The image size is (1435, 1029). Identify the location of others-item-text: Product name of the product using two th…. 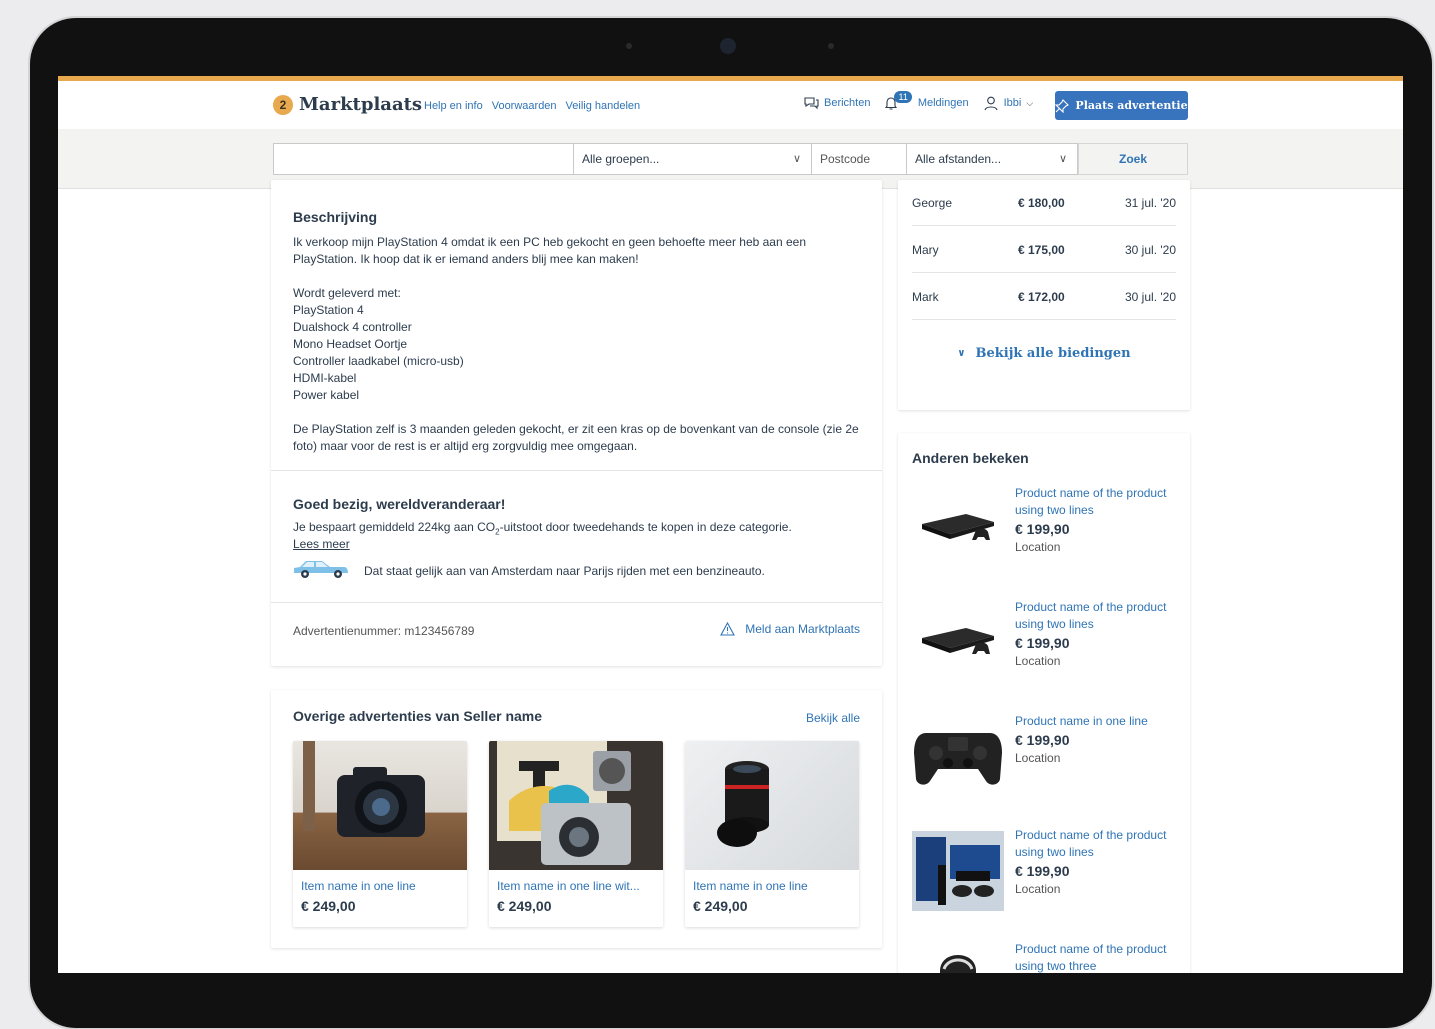
(1095, 957).